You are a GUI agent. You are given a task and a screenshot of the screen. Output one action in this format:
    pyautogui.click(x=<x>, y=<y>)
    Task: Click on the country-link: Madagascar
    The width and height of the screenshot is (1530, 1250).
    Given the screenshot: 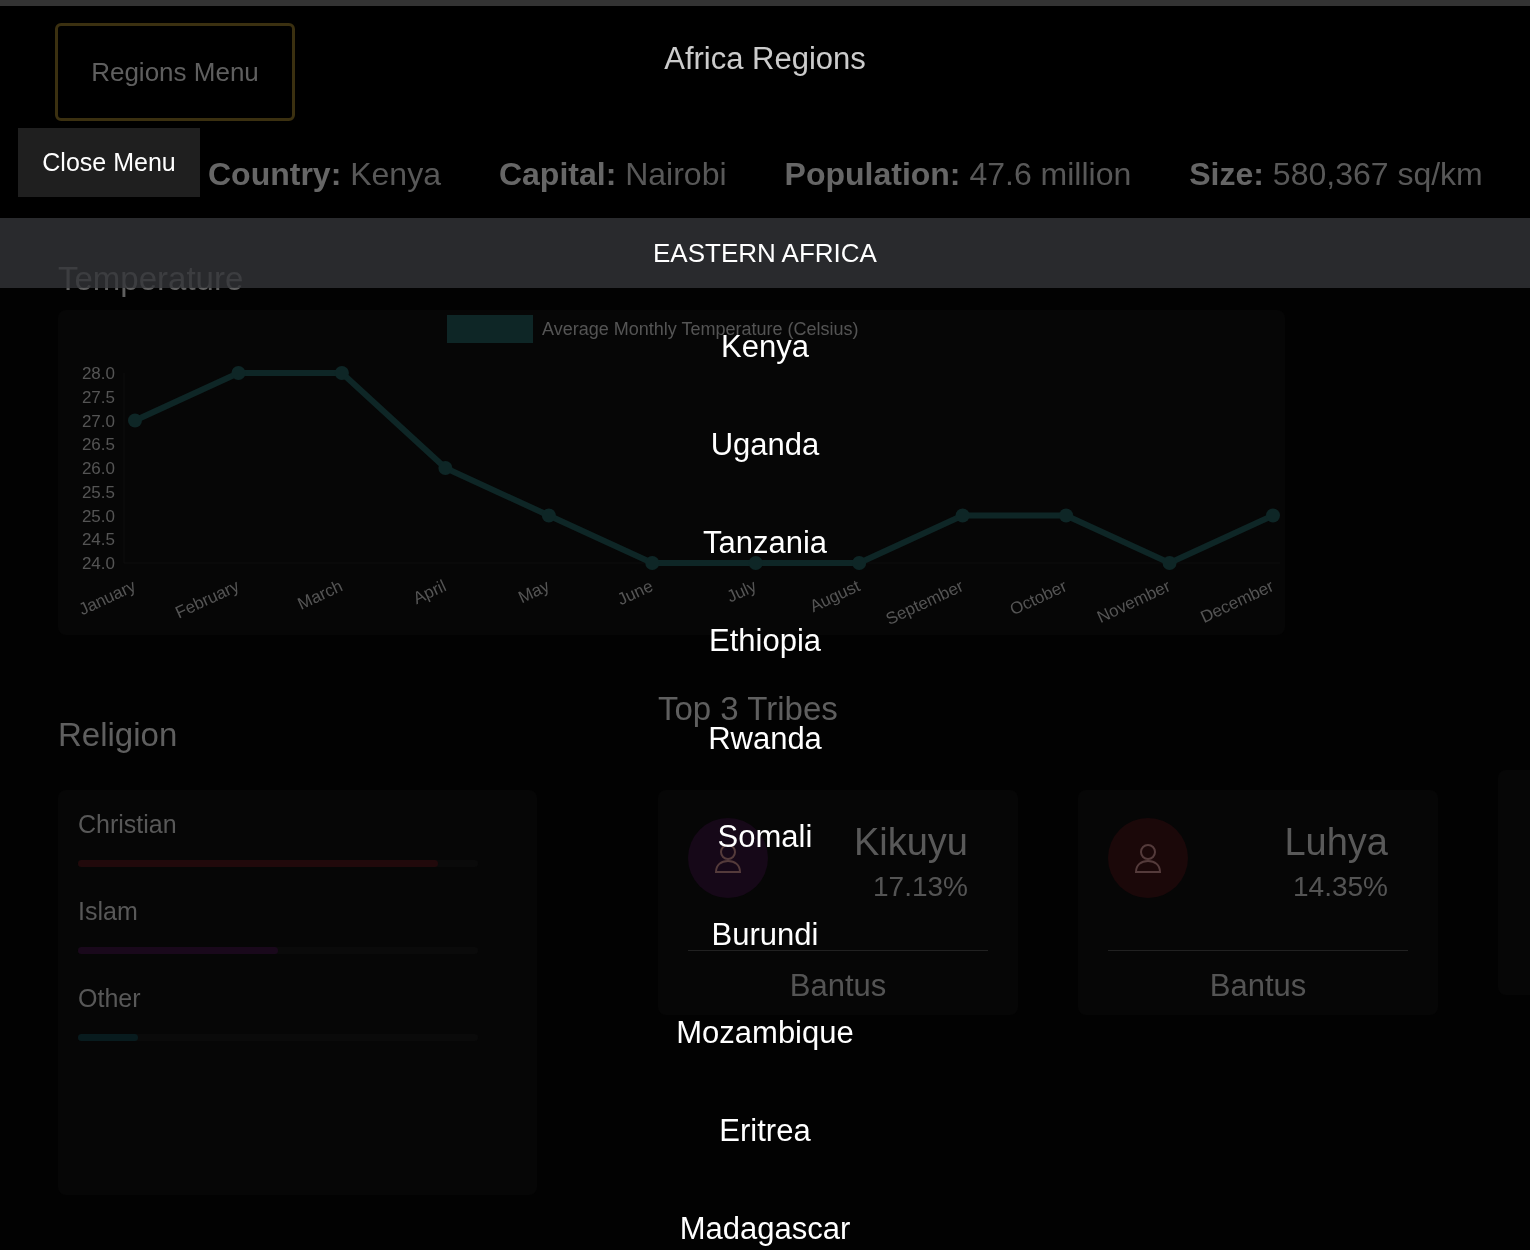 What is the action you would take?
    pyautogui.click(x=765, y=1229)
    